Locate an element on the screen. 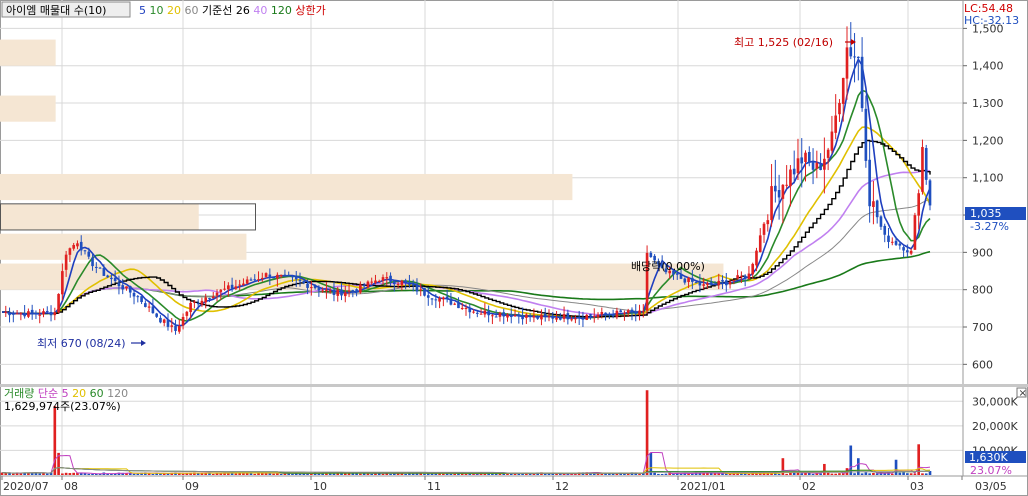  date-label: 09 is located at coordinates (192, 486).